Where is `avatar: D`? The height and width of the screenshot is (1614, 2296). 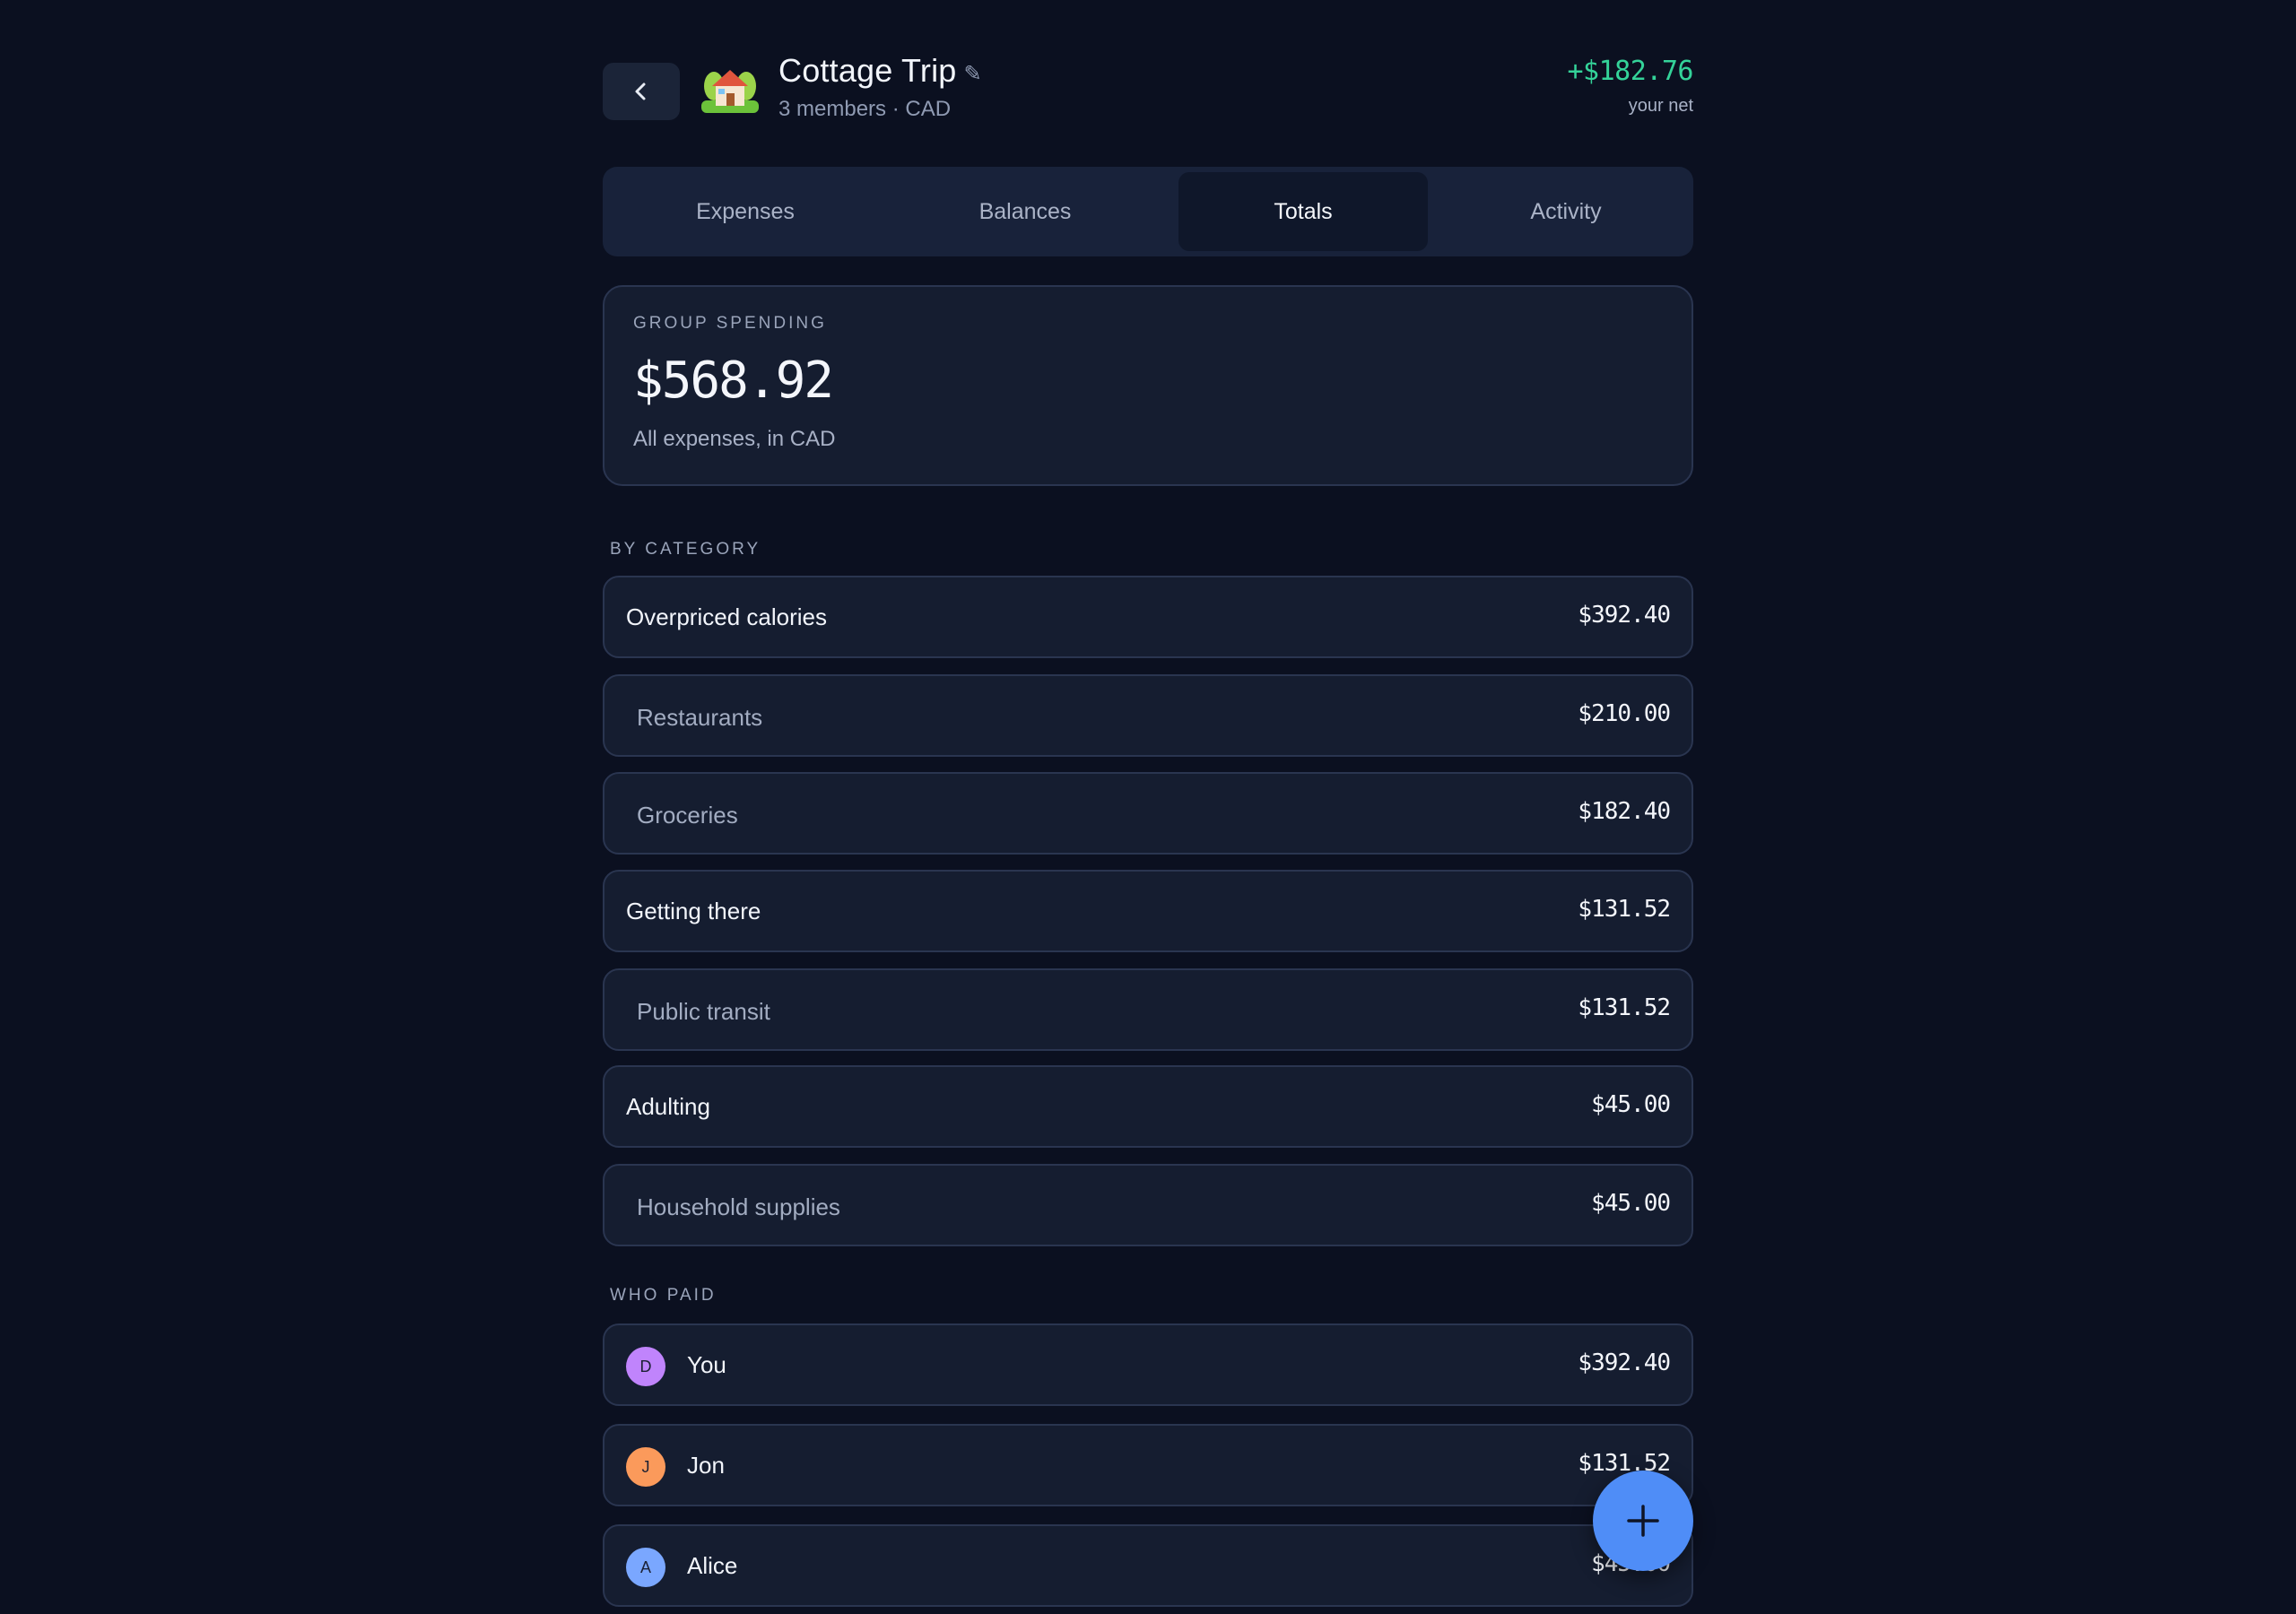 avatar: D is located at coordinates (645, 1366).